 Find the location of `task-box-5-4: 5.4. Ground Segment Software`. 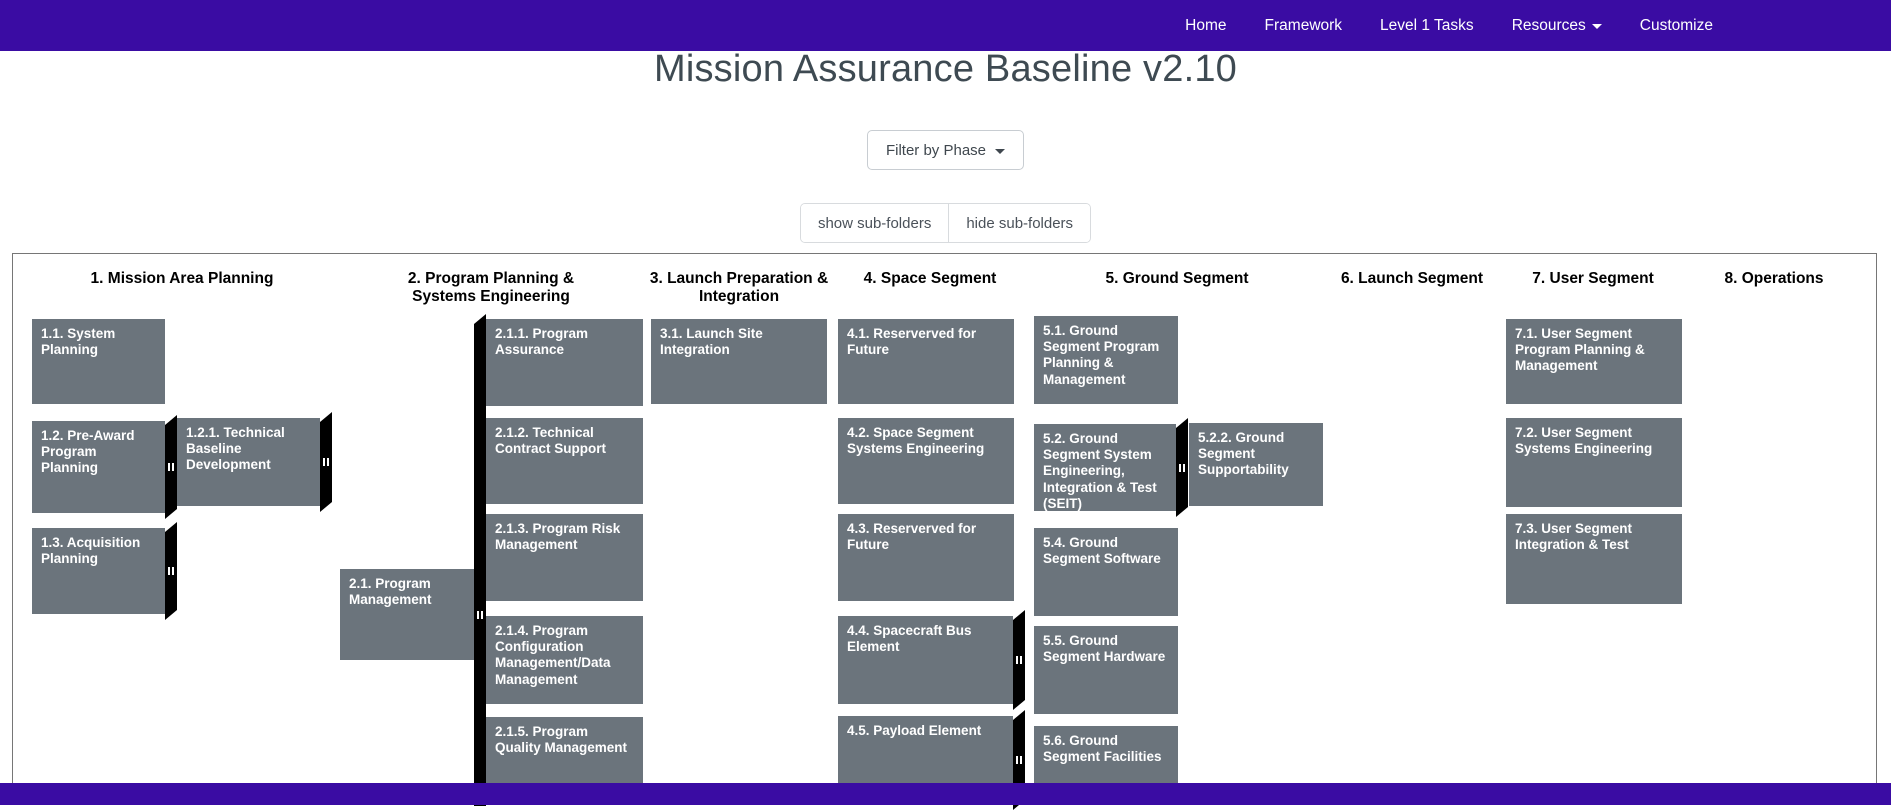

task-box-5-4: 5.4. Ground Segment Software is located at coordinates (1106, 572).